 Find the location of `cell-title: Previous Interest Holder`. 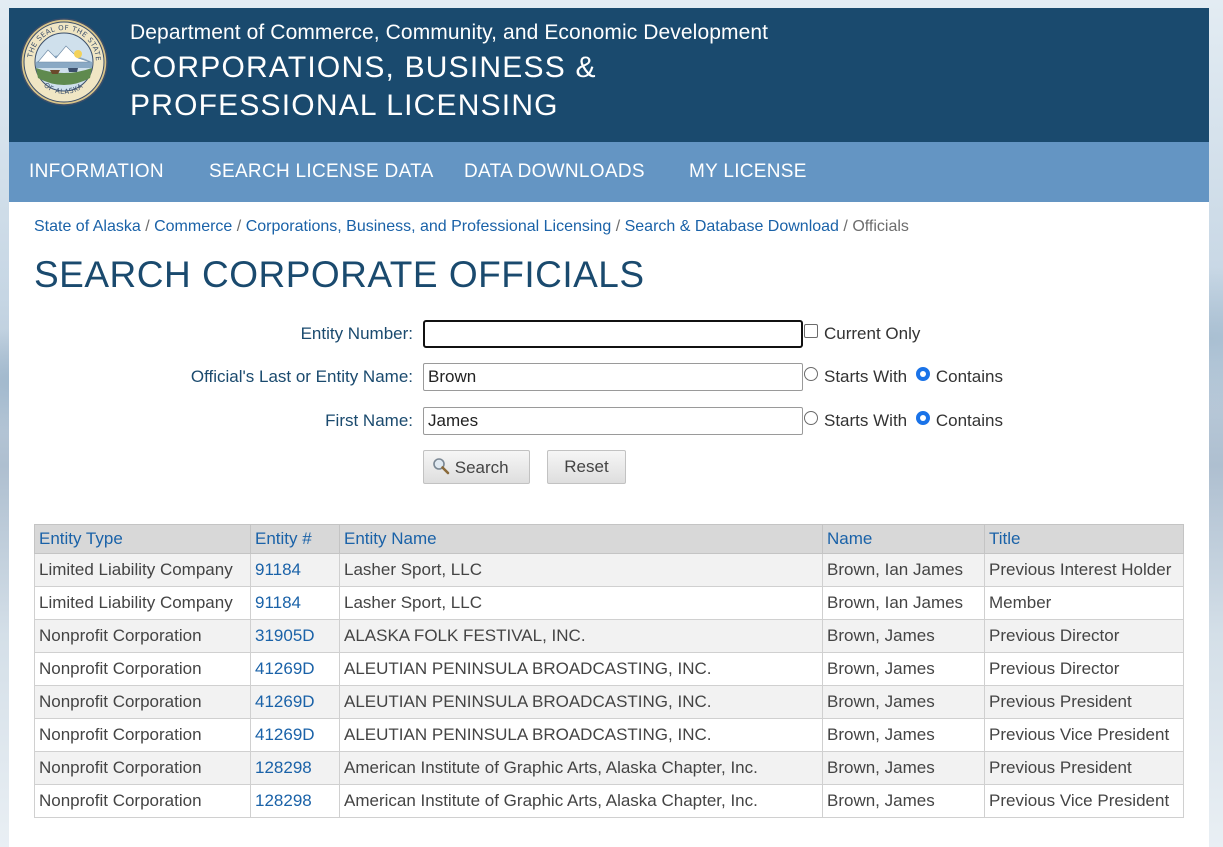

cell-title: Previous Interest Holder is located at coordinates (1084, 570).